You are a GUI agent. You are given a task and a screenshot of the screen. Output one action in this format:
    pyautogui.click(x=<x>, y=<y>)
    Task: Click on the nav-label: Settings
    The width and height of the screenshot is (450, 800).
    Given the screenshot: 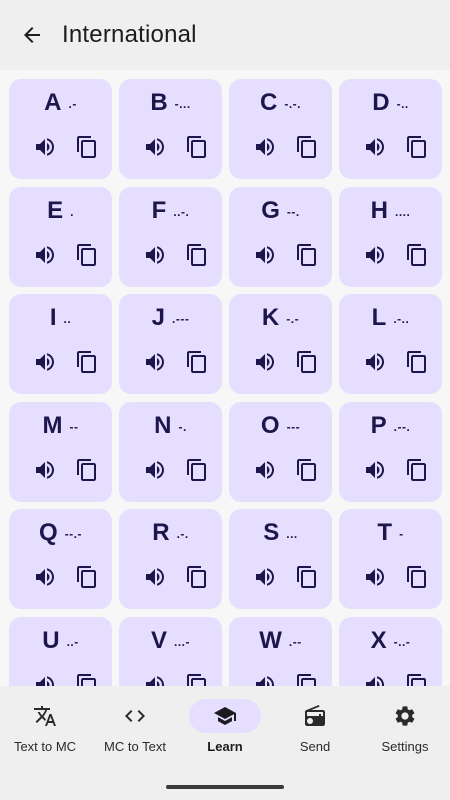 What is the action you would take?
    pyautogui.click(x=405, y=746)
    